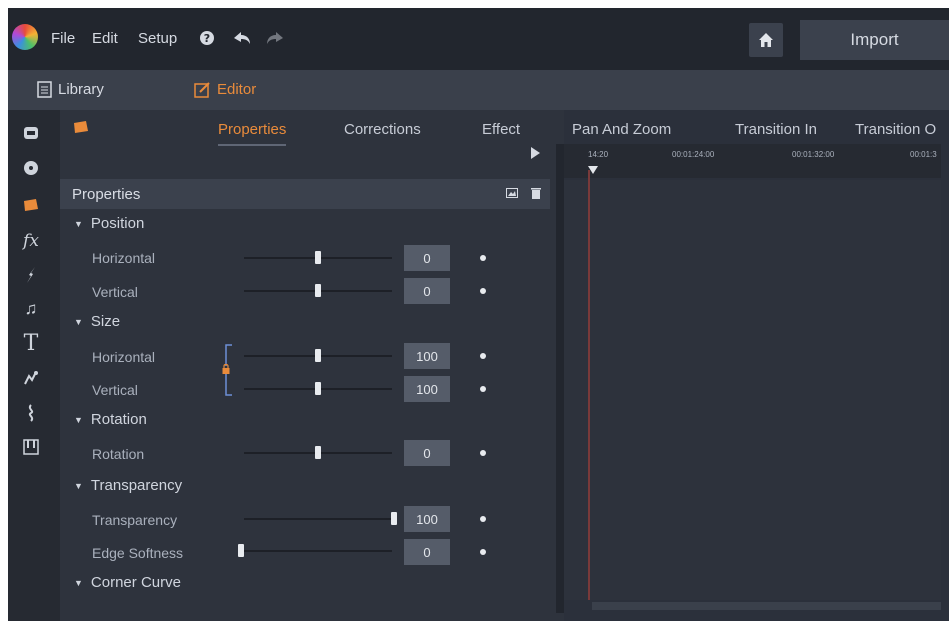 Image resolution: width=949 pixels, height=629 pixels. What do you see at coordinates (105, 38) in the screenshot?
I see `menu-edit: Edit` at bounding box center [105, 38].